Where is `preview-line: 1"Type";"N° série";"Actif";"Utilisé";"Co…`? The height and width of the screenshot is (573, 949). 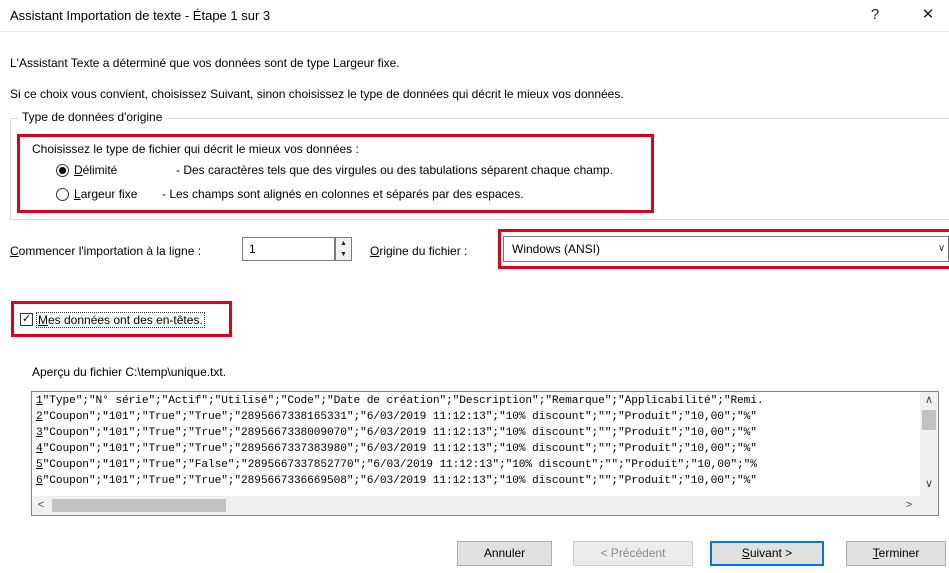
preview-line: 1"Type";"N° série";"Actif";"Utilisé";"Co… is located at coordinates (400, 401).